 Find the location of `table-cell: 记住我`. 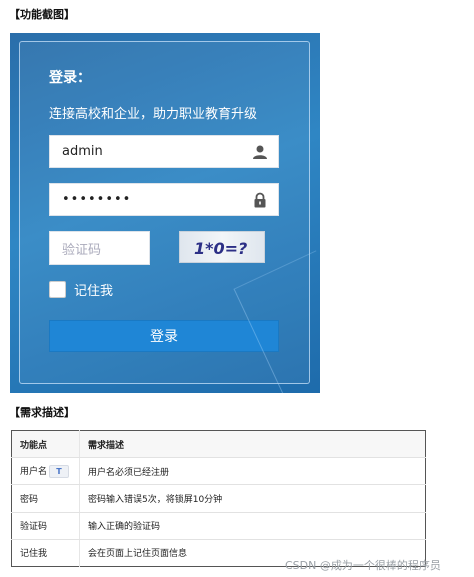

table-cell: 记住我 is located at coordinates (45, 553).